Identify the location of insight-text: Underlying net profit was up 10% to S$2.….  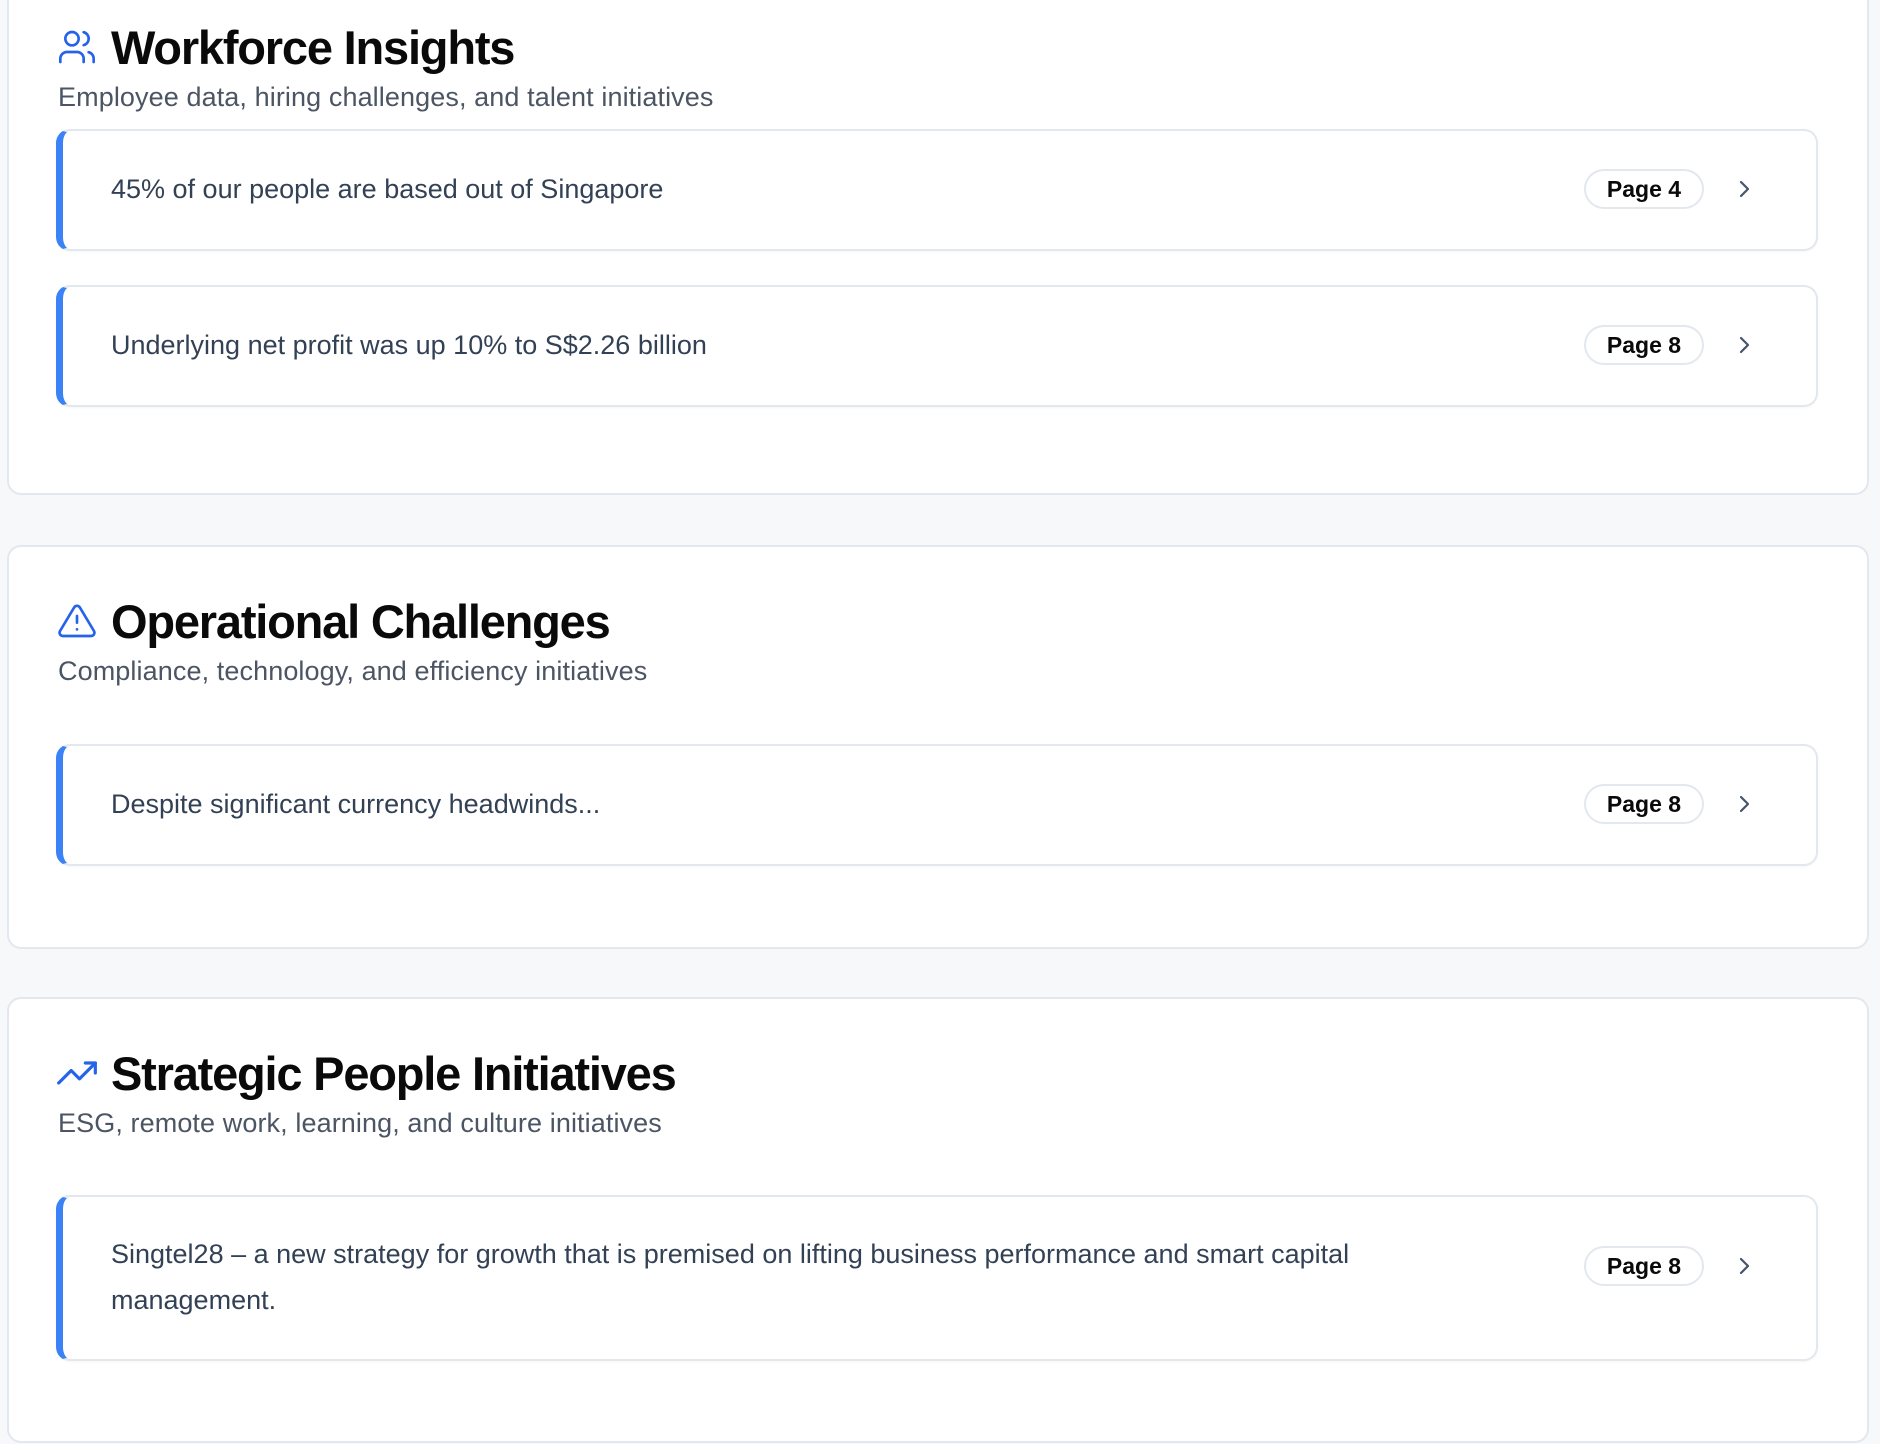
(409, 345).